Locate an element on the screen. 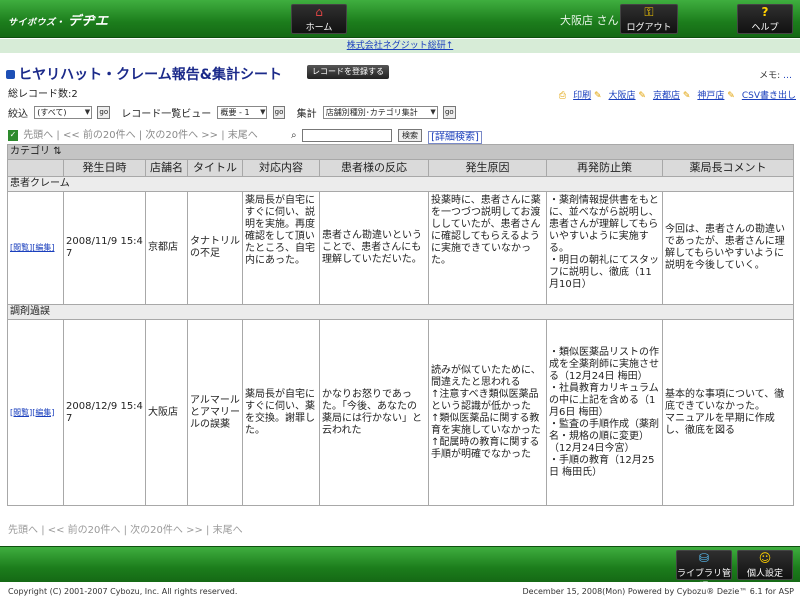  column-header: 発生原因 is located at coordinates (487, 168).